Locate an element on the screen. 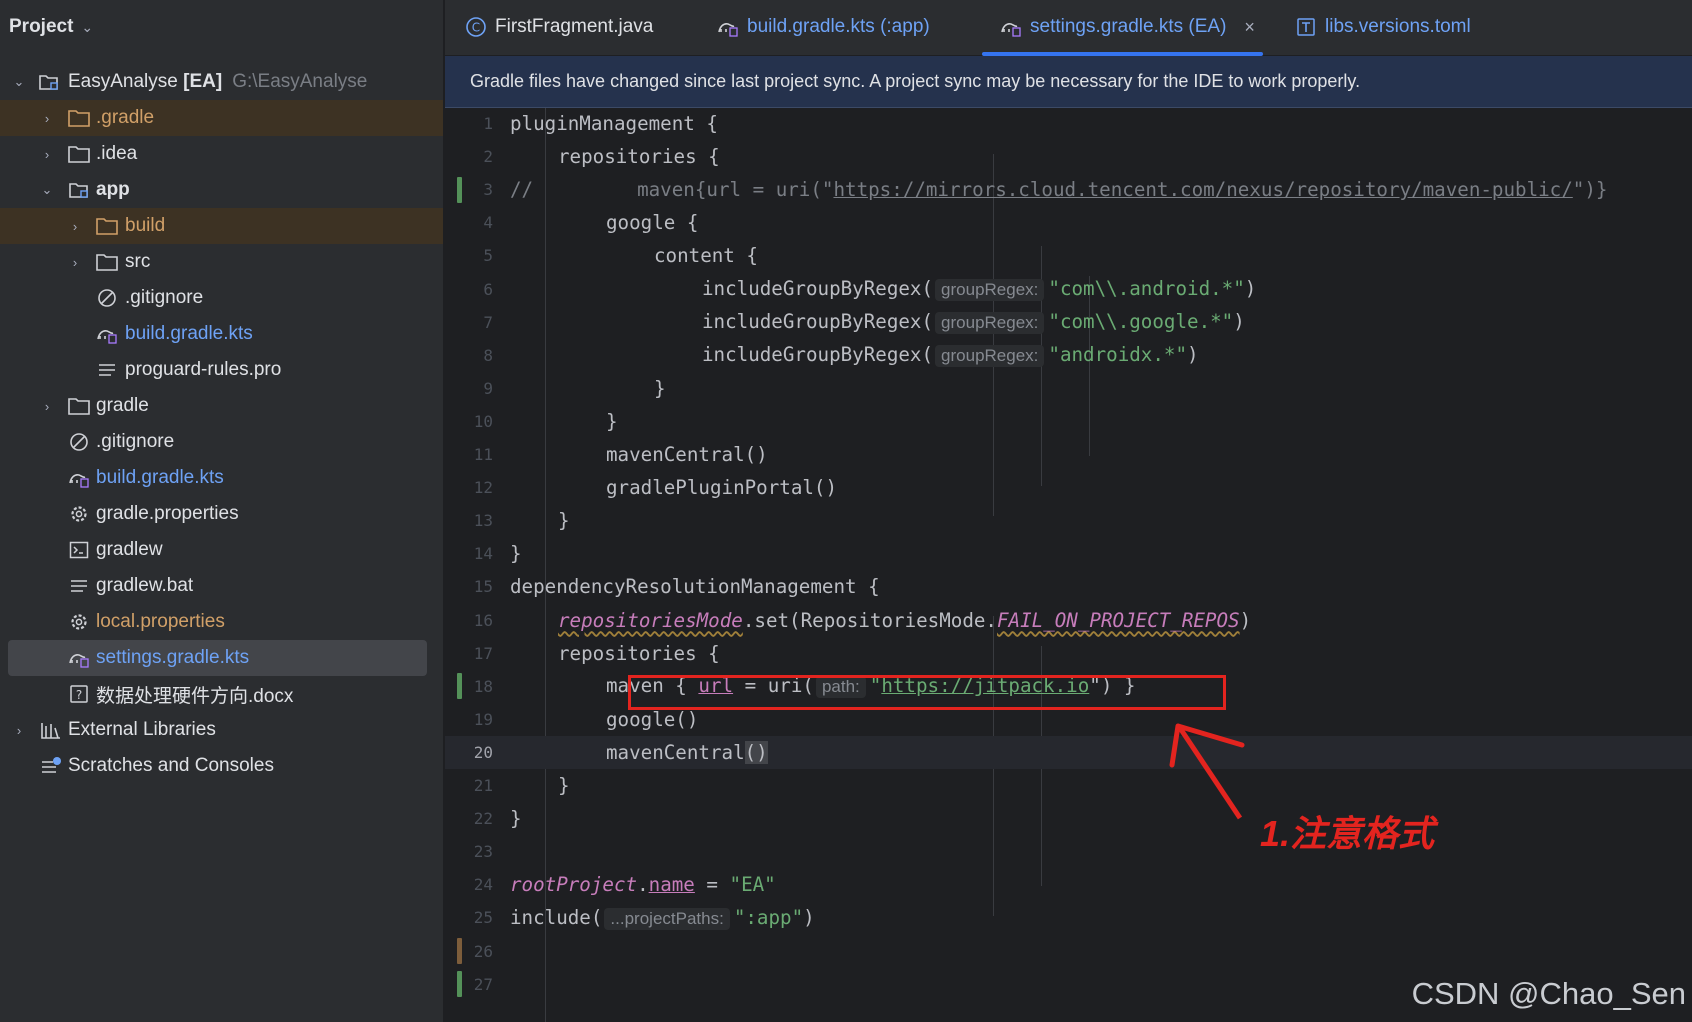 This screenshot has height=1022, width=1692. code-text: repositories { is located at coordinates (639, 156).